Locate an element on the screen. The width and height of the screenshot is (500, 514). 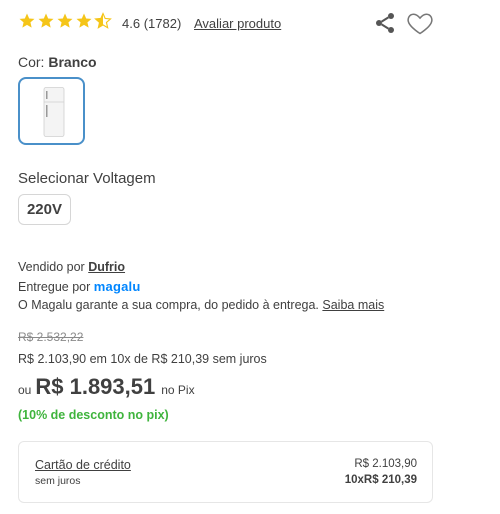
sold-by-prefix: Vendido por is located at coordinates (51, 267).